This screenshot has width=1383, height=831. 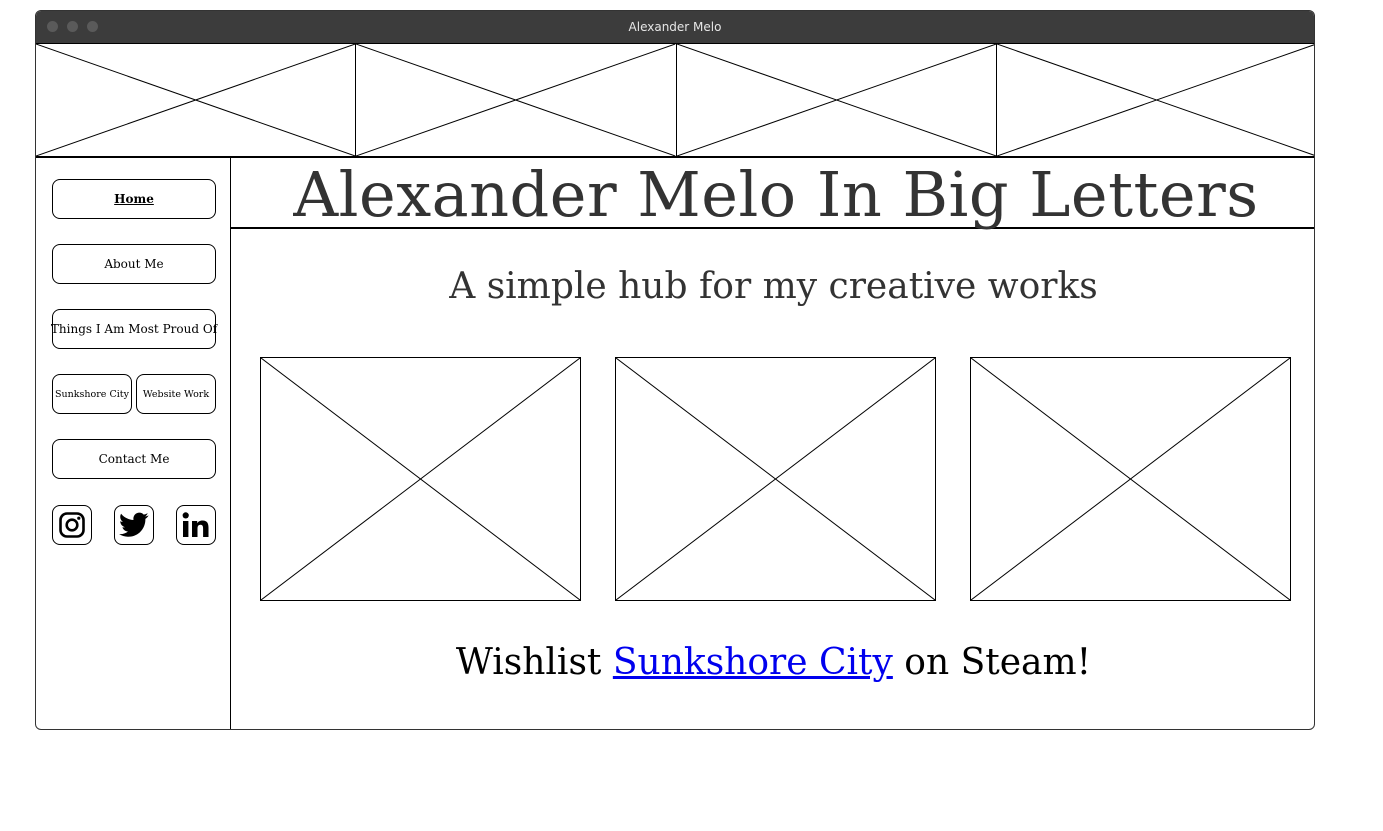 I want to click on title-bar: Alexander Melo, so click(x=675, y=27).